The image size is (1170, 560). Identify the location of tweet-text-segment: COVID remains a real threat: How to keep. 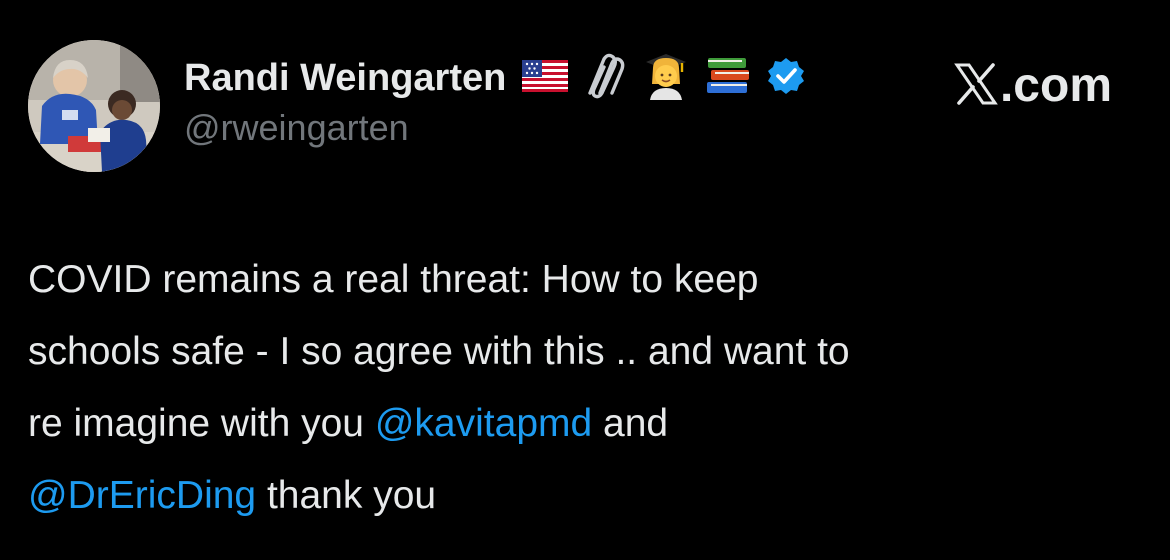
(393, 279).